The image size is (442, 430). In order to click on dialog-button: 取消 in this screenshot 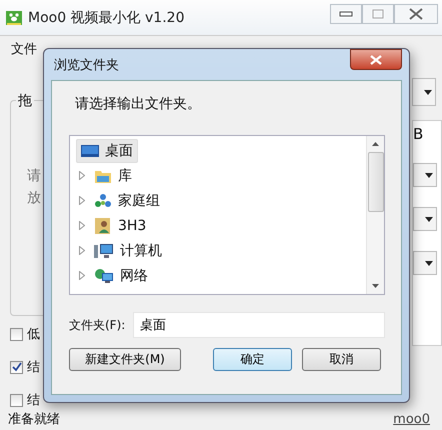, I will do `click(341, 359)`.